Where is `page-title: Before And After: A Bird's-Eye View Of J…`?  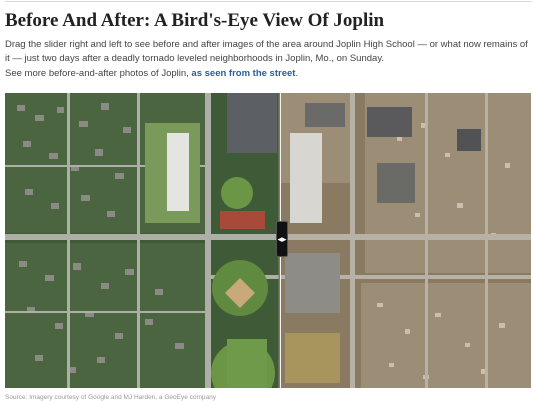
page-title: Before And After: A Bird's-Eye View Of J… is located at coordinates (195, 20).